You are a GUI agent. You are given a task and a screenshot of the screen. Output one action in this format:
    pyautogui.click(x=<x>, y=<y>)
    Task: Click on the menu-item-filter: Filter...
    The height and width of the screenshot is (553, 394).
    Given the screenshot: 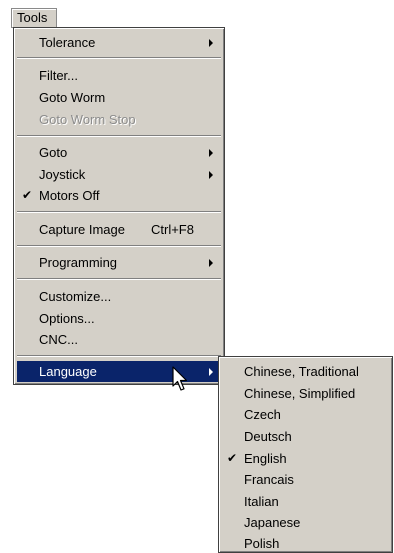 What is the action you would take?
    pyautogui.click(x=119, y=75)
    